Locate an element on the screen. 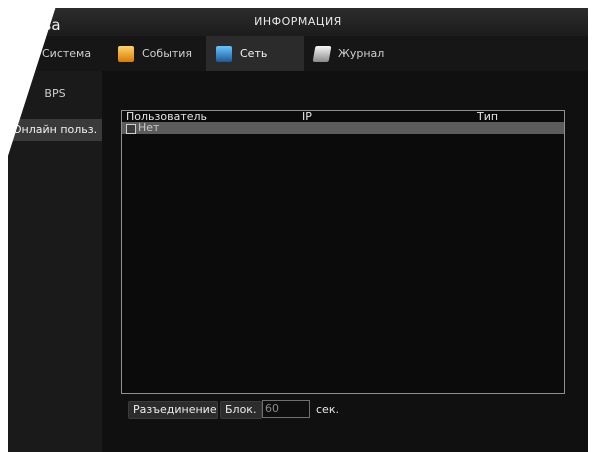 The image size is (596, 452). tab-events: События is located at coordinates (157, 53).